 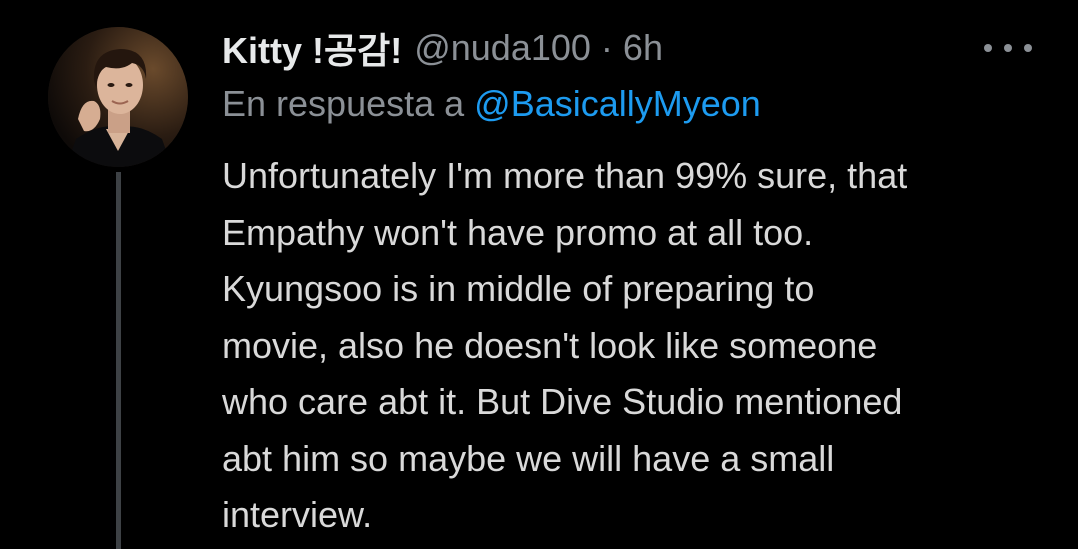 I want to click on tweet-text-line: Kyungsoo is in middle of preparing to, so click(x=518, y=288).